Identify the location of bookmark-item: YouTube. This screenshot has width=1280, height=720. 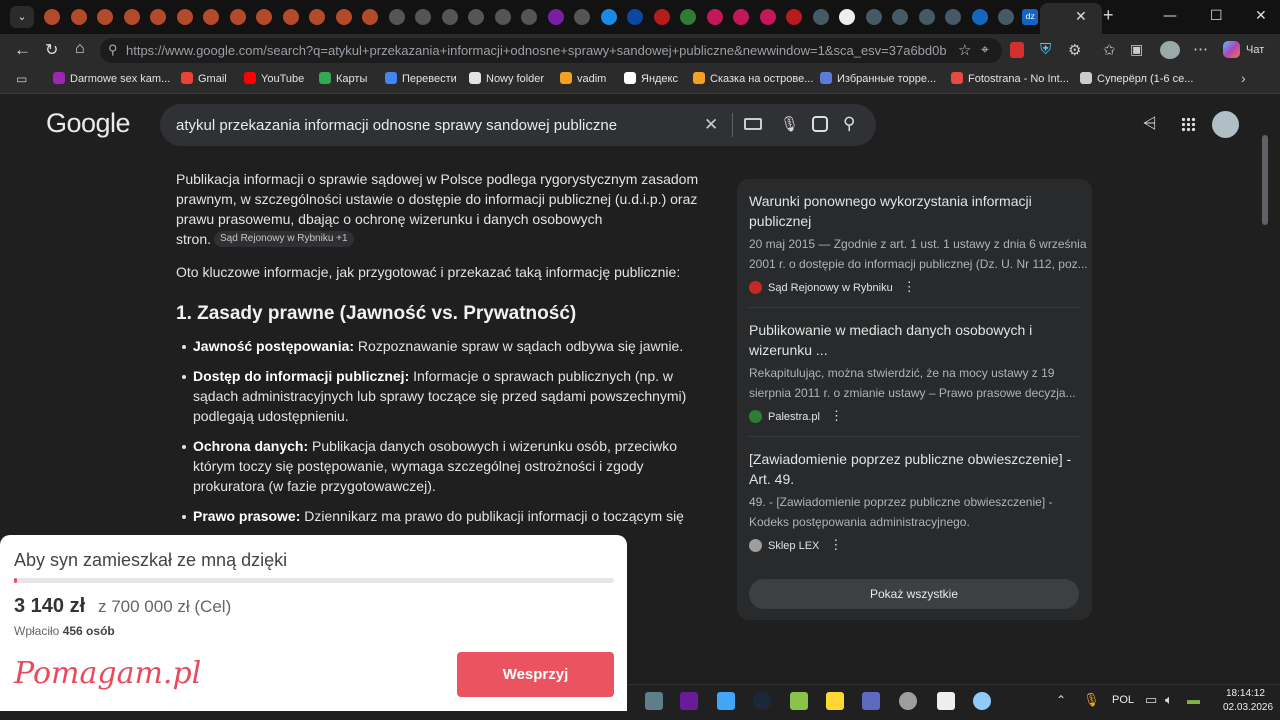
(274, 78).